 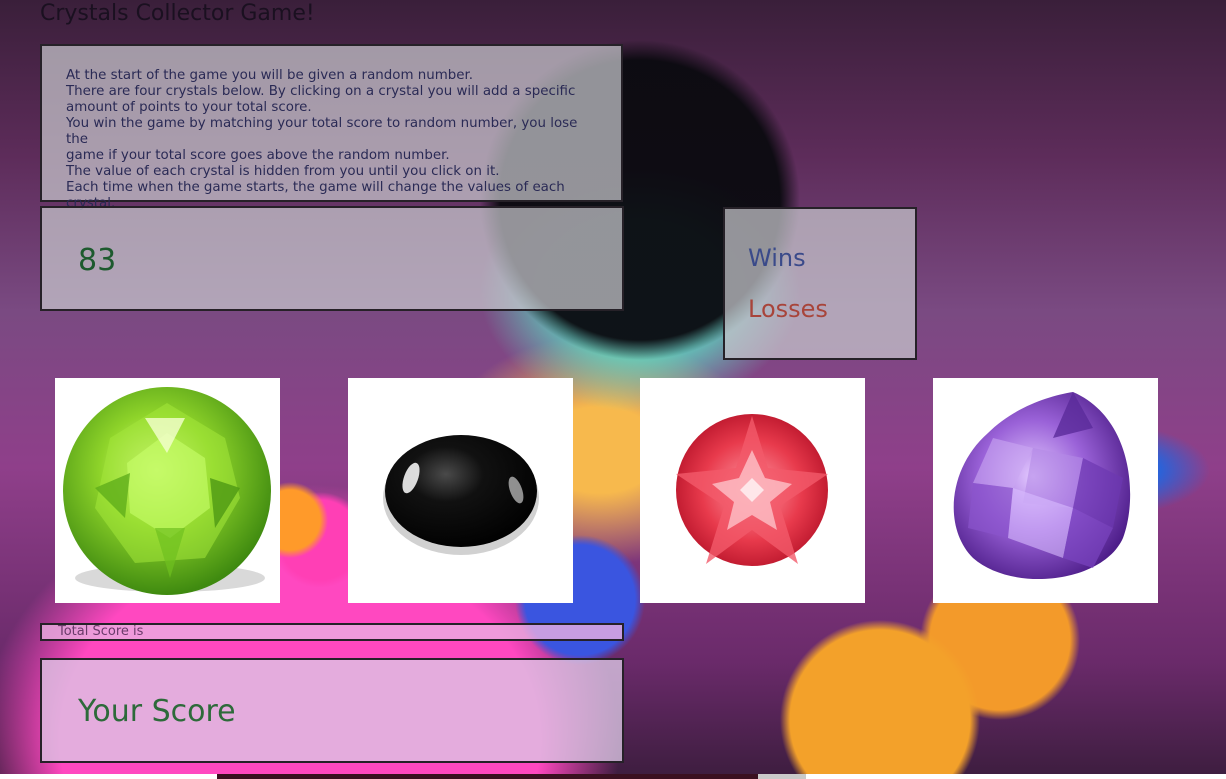 I want to click on crystal-purple-button, so click(x=1045, y=490).